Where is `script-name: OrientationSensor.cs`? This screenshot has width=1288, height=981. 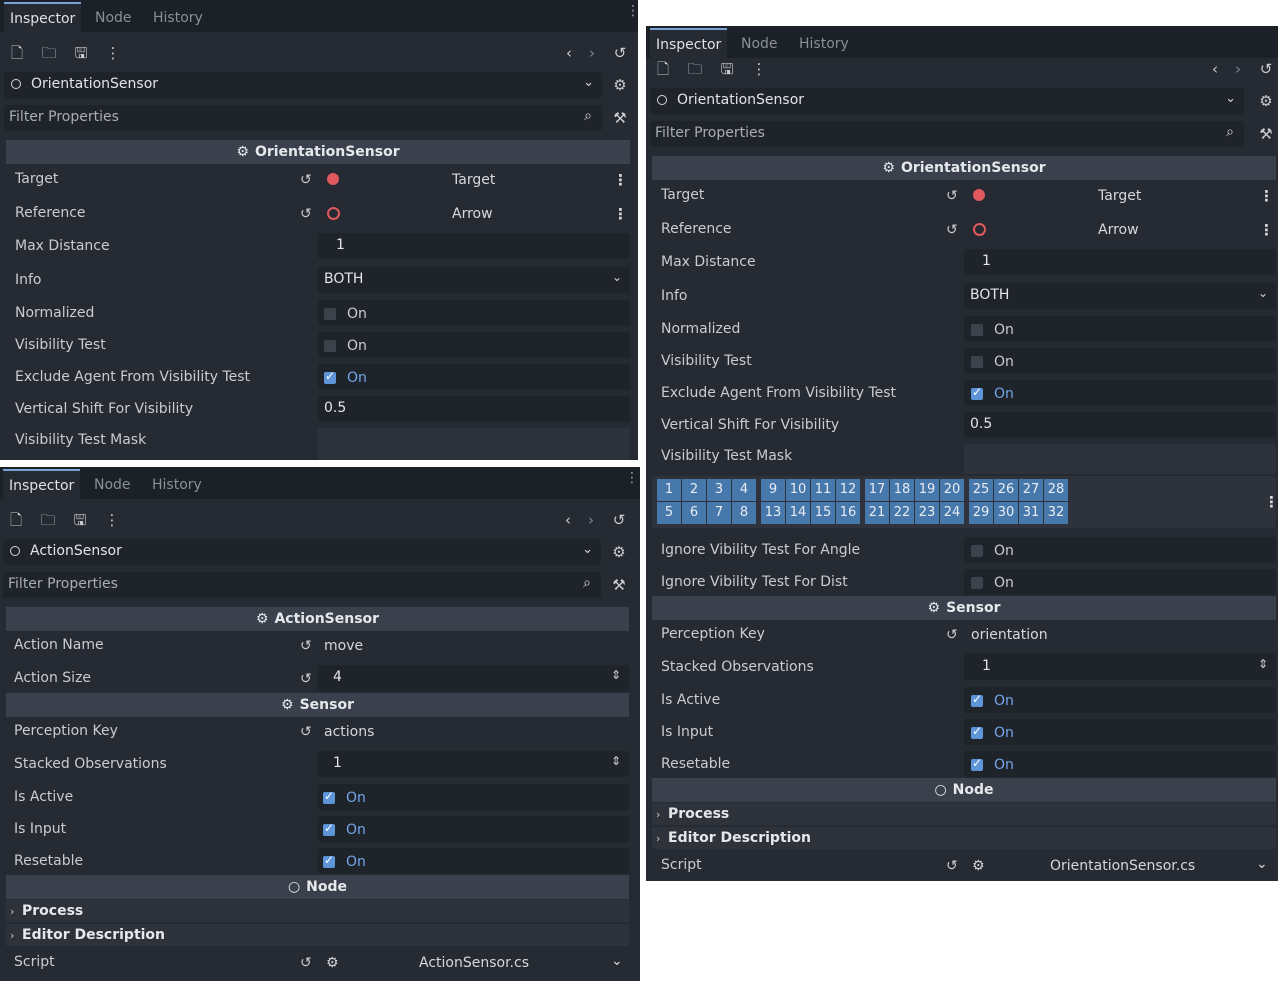
script-name: OrientationSensor.cs is located at coordinates (1122, 866).